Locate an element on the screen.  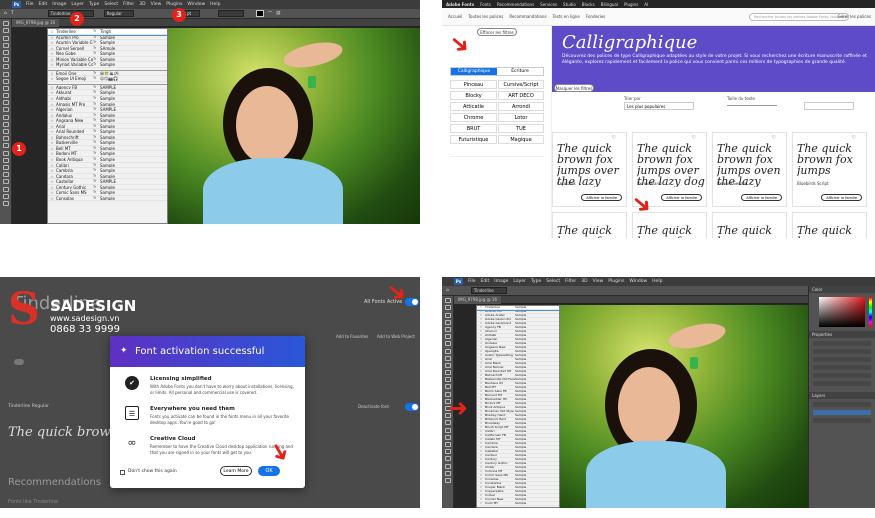
antialias-field is located at coordinates (230, 13).